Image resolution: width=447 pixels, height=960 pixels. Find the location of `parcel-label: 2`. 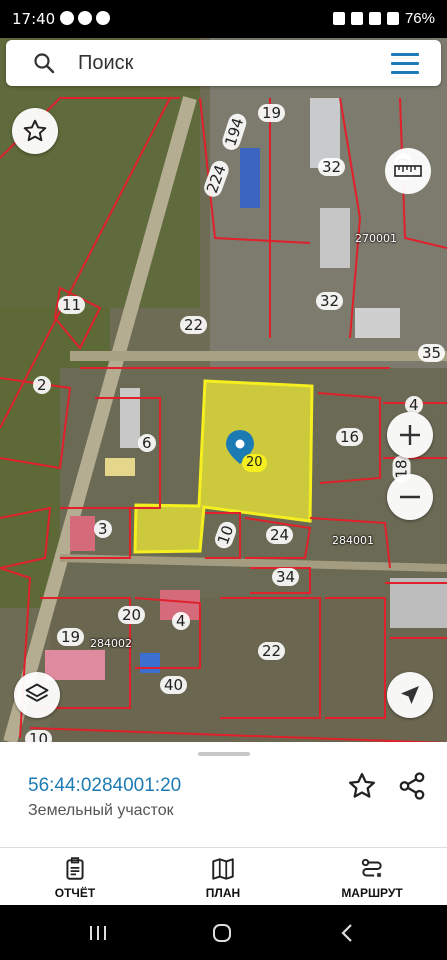

parcel-label: 2 is located at coordinates (42, 385).